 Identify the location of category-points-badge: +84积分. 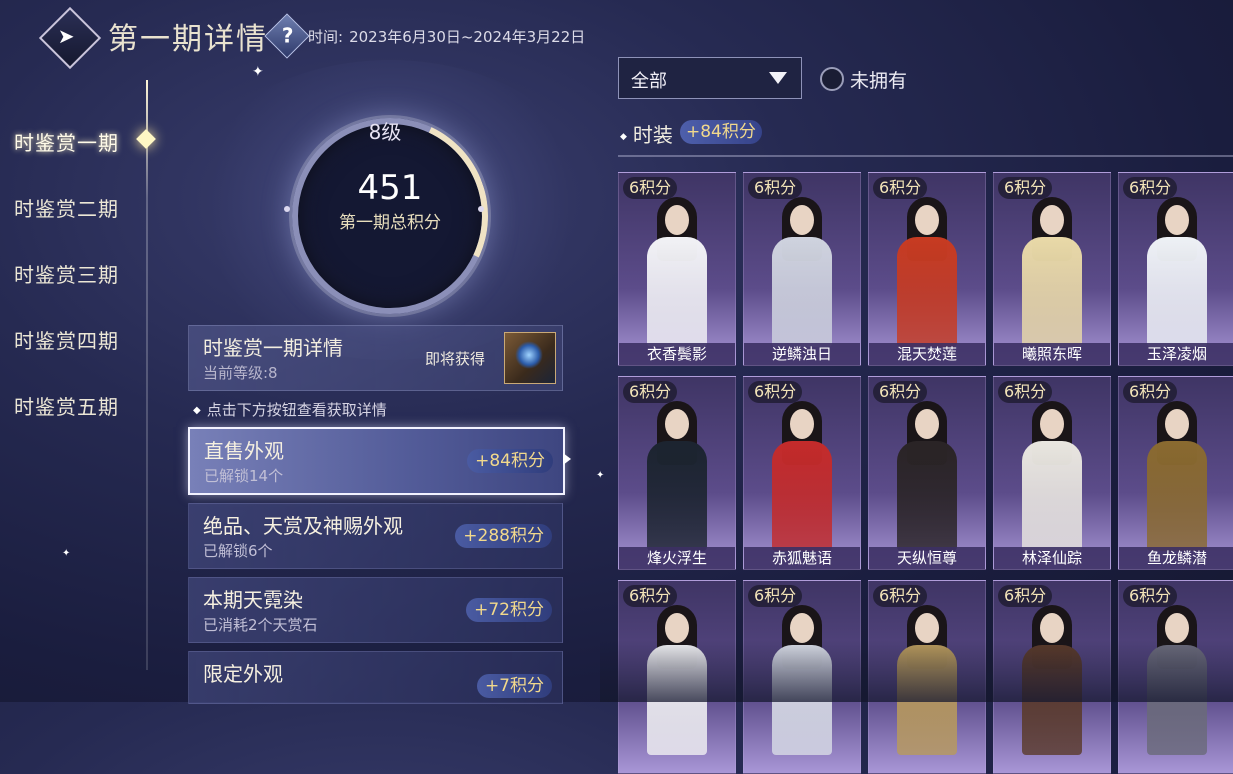
(510, 461).